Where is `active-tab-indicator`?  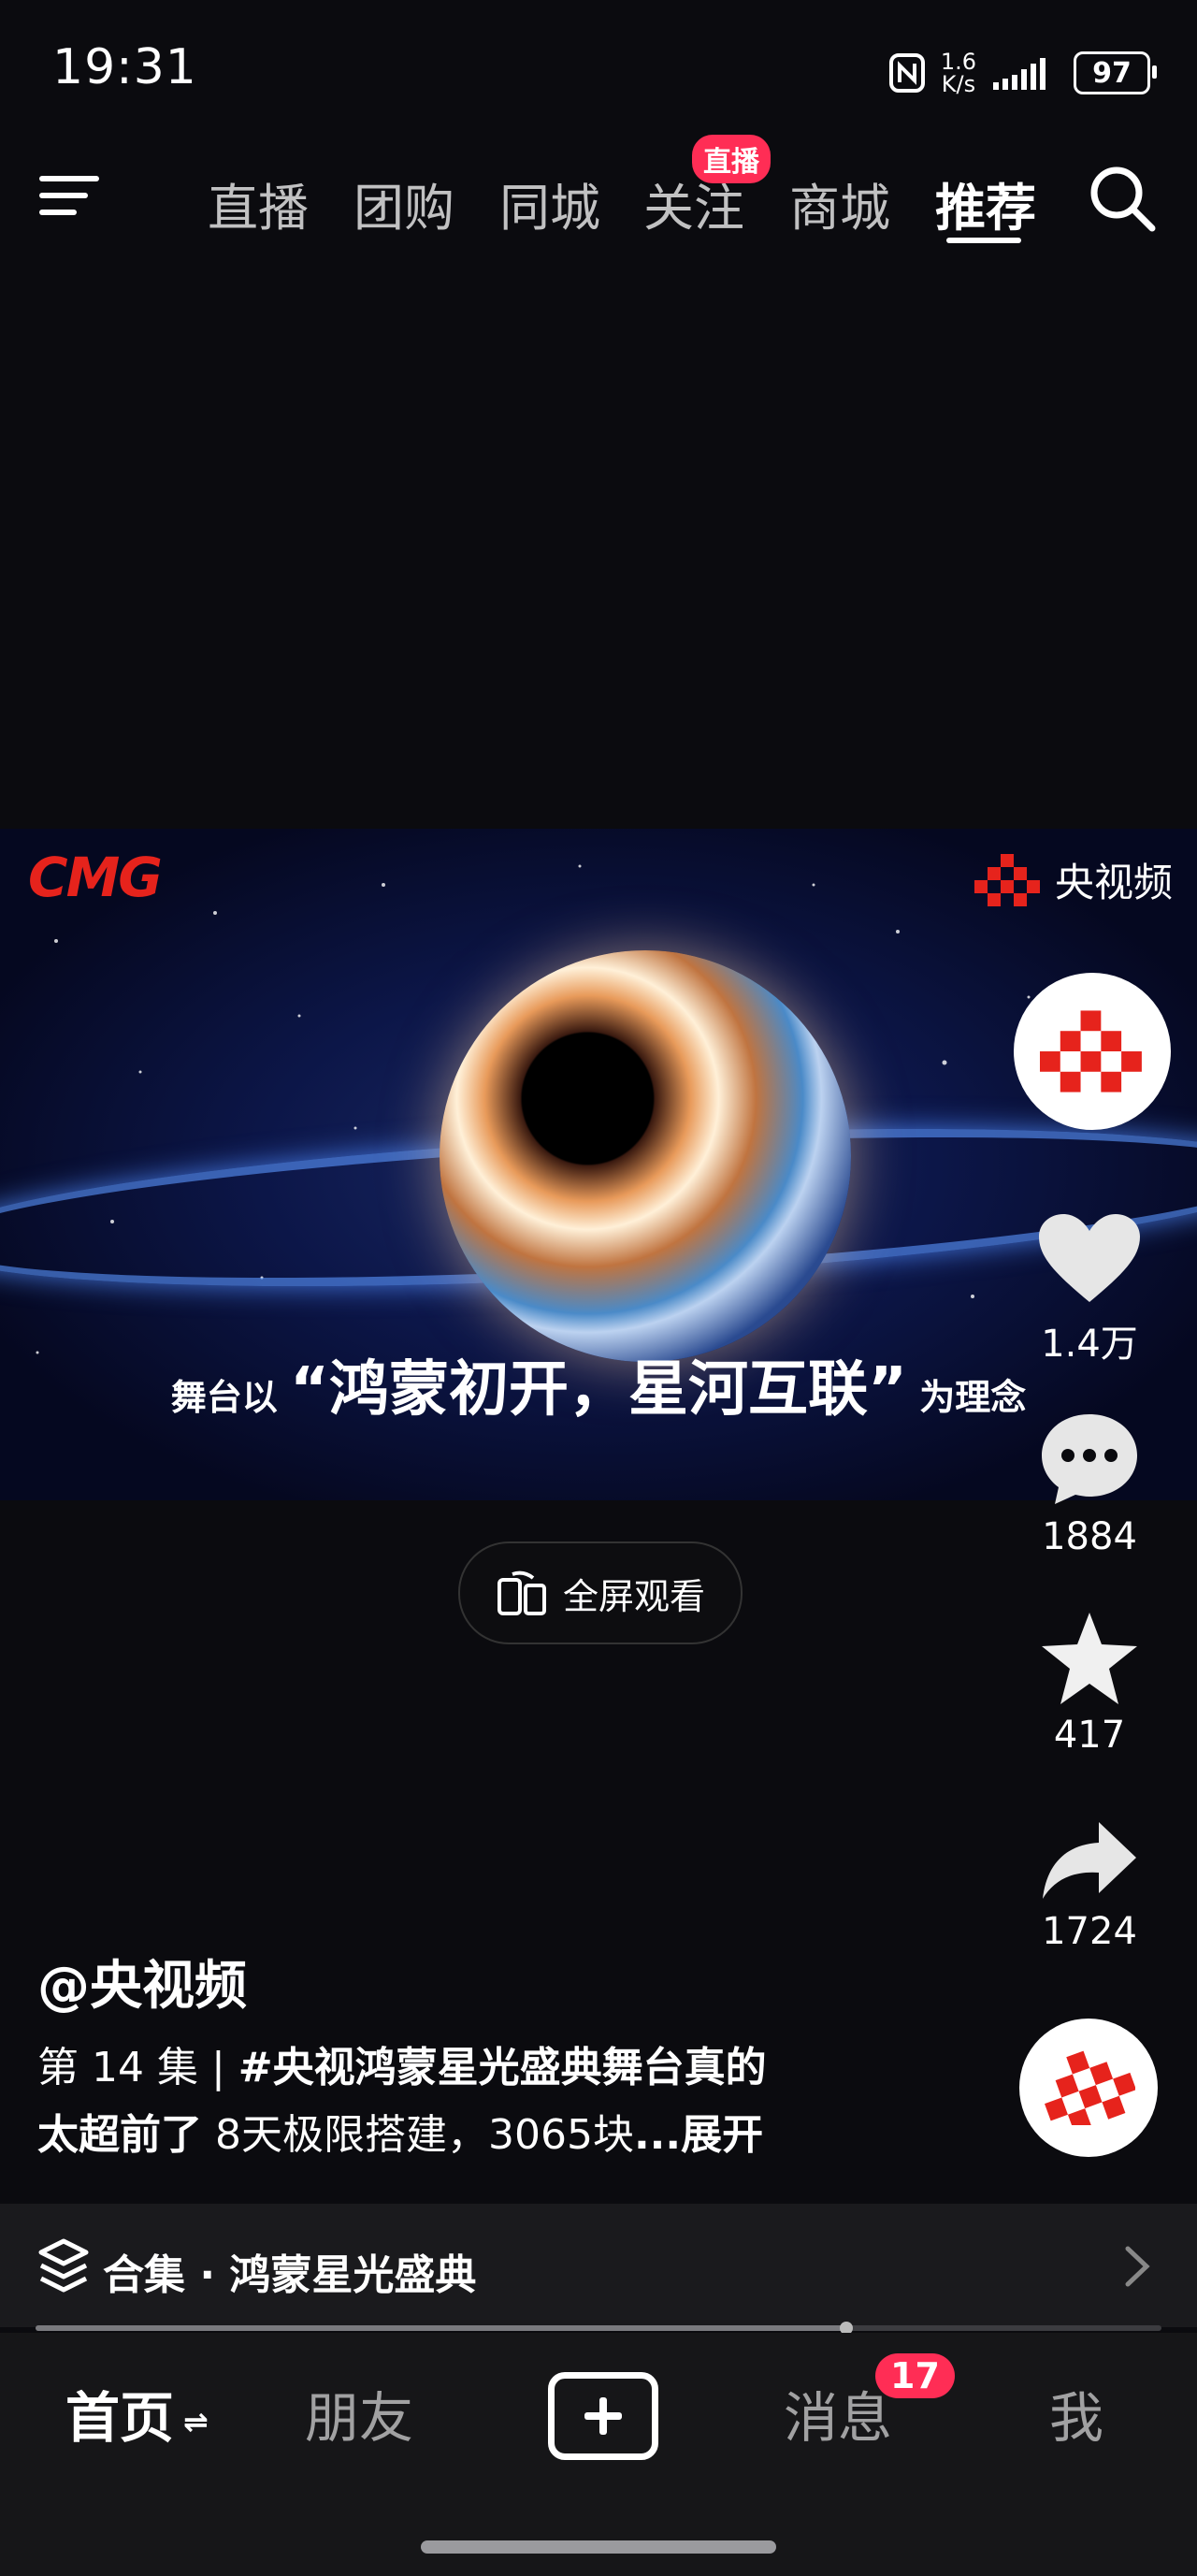 active-tab-indicator is located at coordinates (983, 241).